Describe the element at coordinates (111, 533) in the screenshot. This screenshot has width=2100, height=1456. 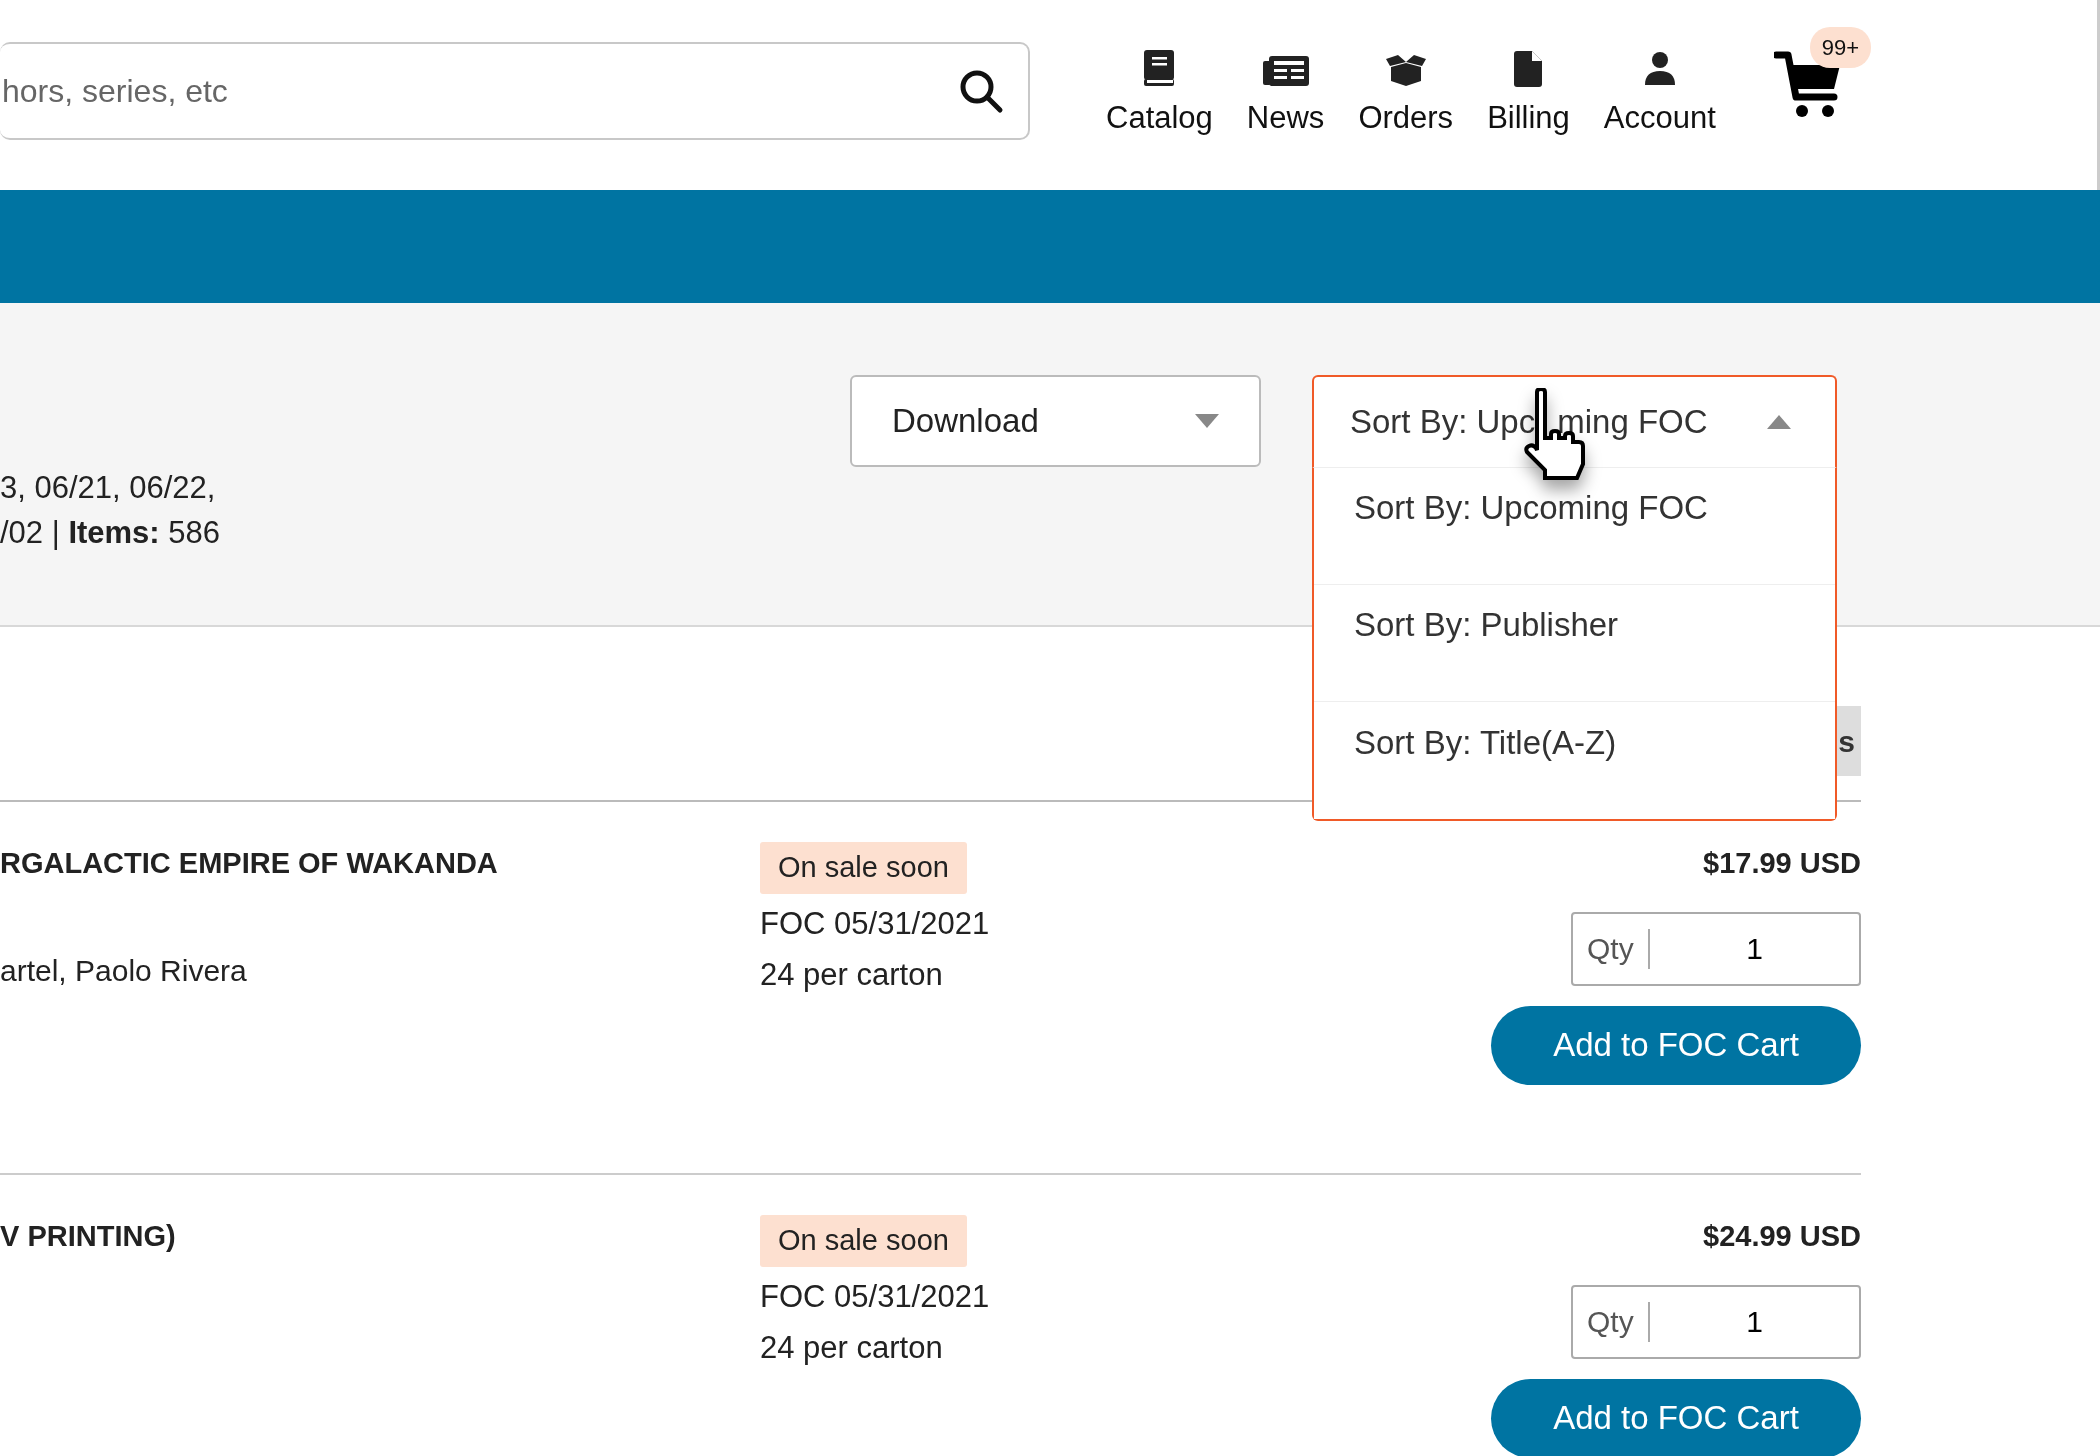
I see `summary-text: /02 | Items: 586` at that location.